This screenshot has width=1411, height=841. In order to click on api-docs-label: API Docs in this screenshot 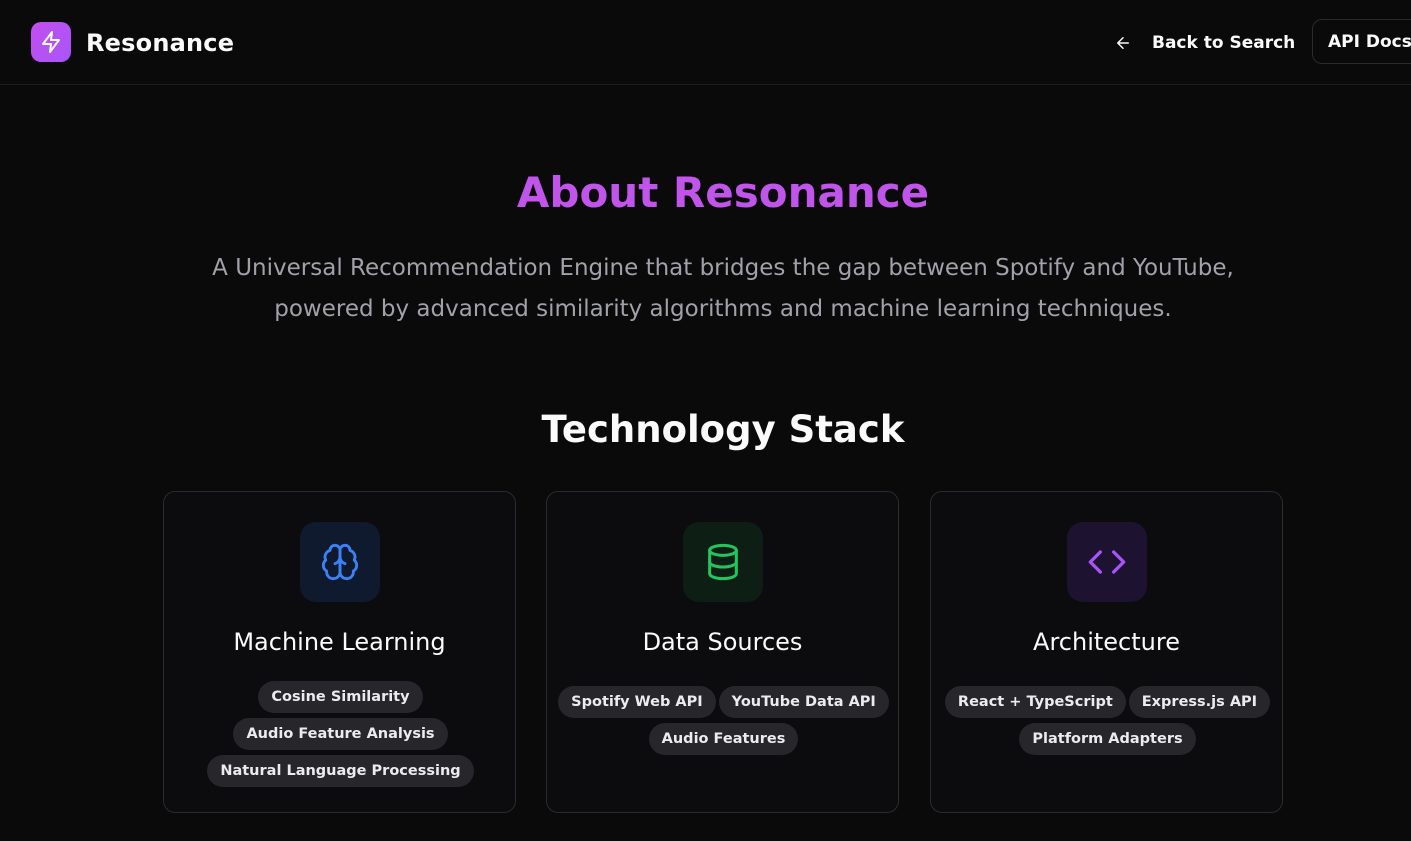, I will do `click(1369, 41)`.